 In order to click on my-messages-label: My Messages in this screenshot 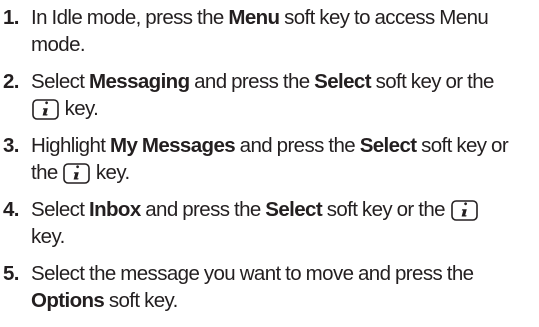, I will do `click(172, 145)`.